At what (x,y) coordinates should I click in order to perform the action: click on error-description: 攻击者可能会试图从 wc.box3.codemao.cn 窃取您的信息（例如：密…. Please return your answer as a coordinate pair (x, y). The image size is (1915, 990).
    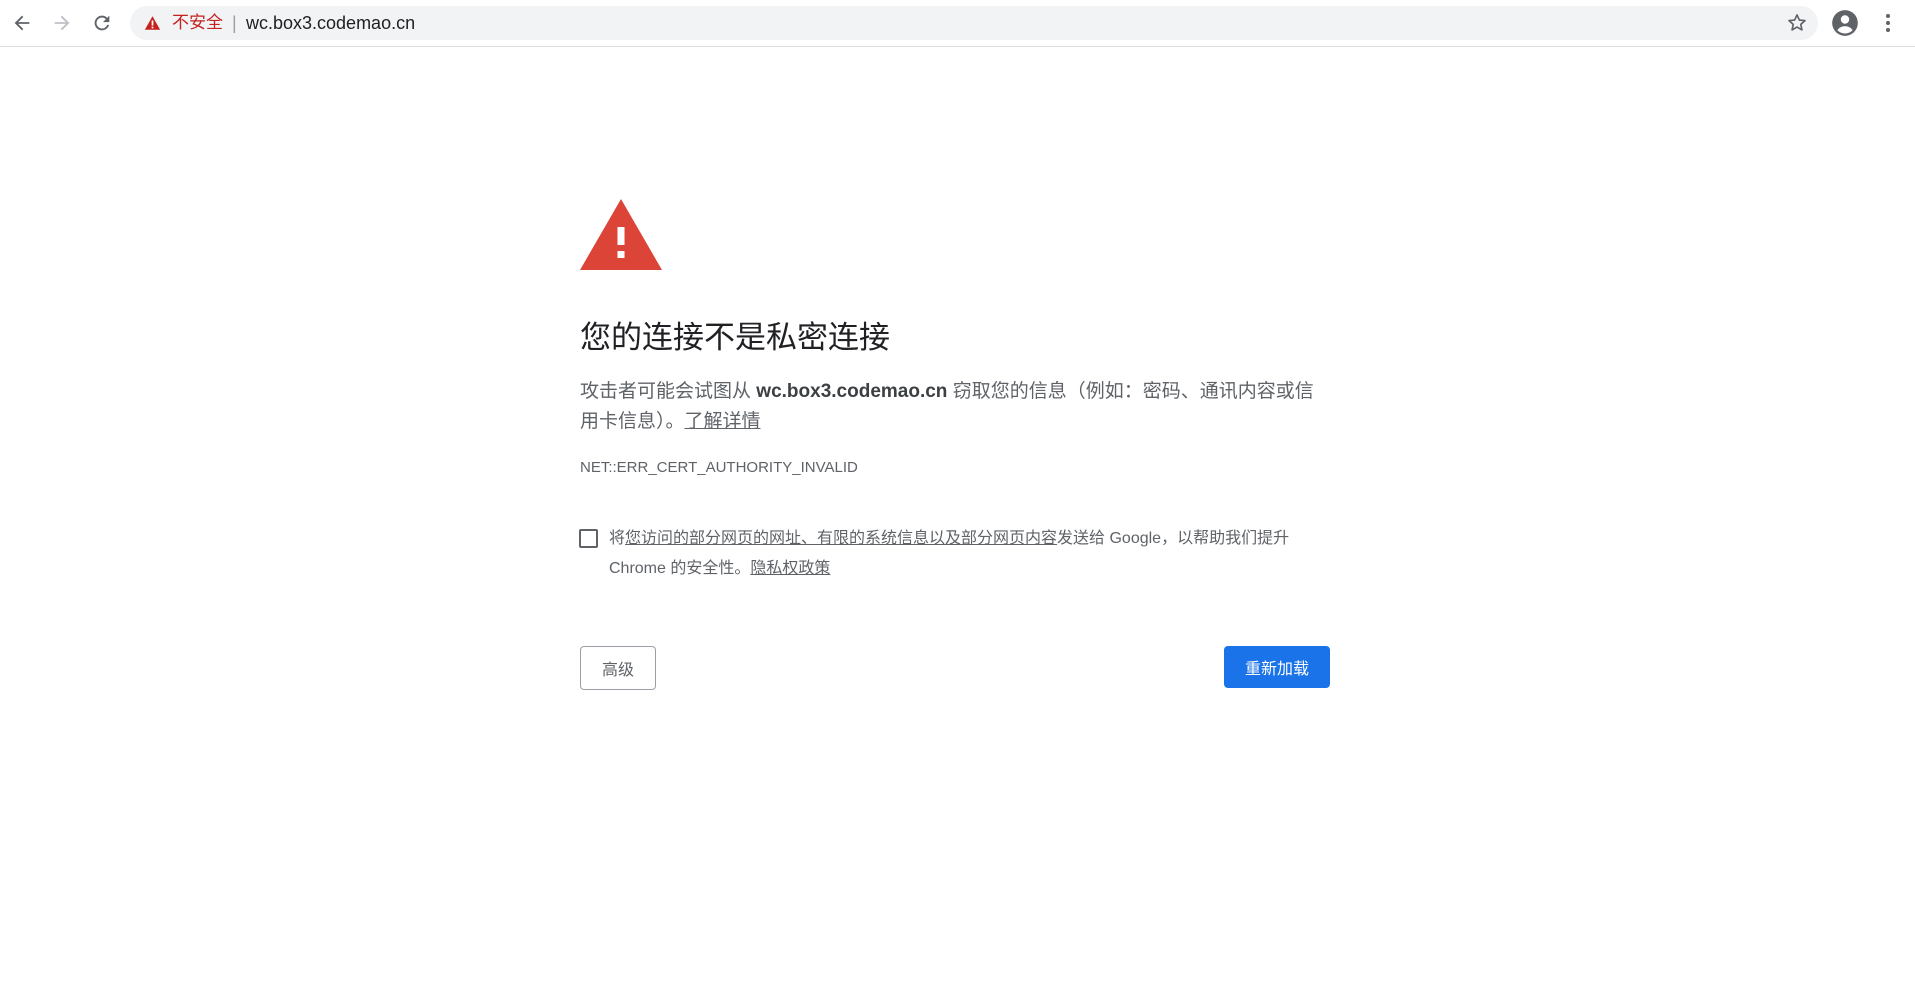
    Looking at the image, I should click on (952, 407).